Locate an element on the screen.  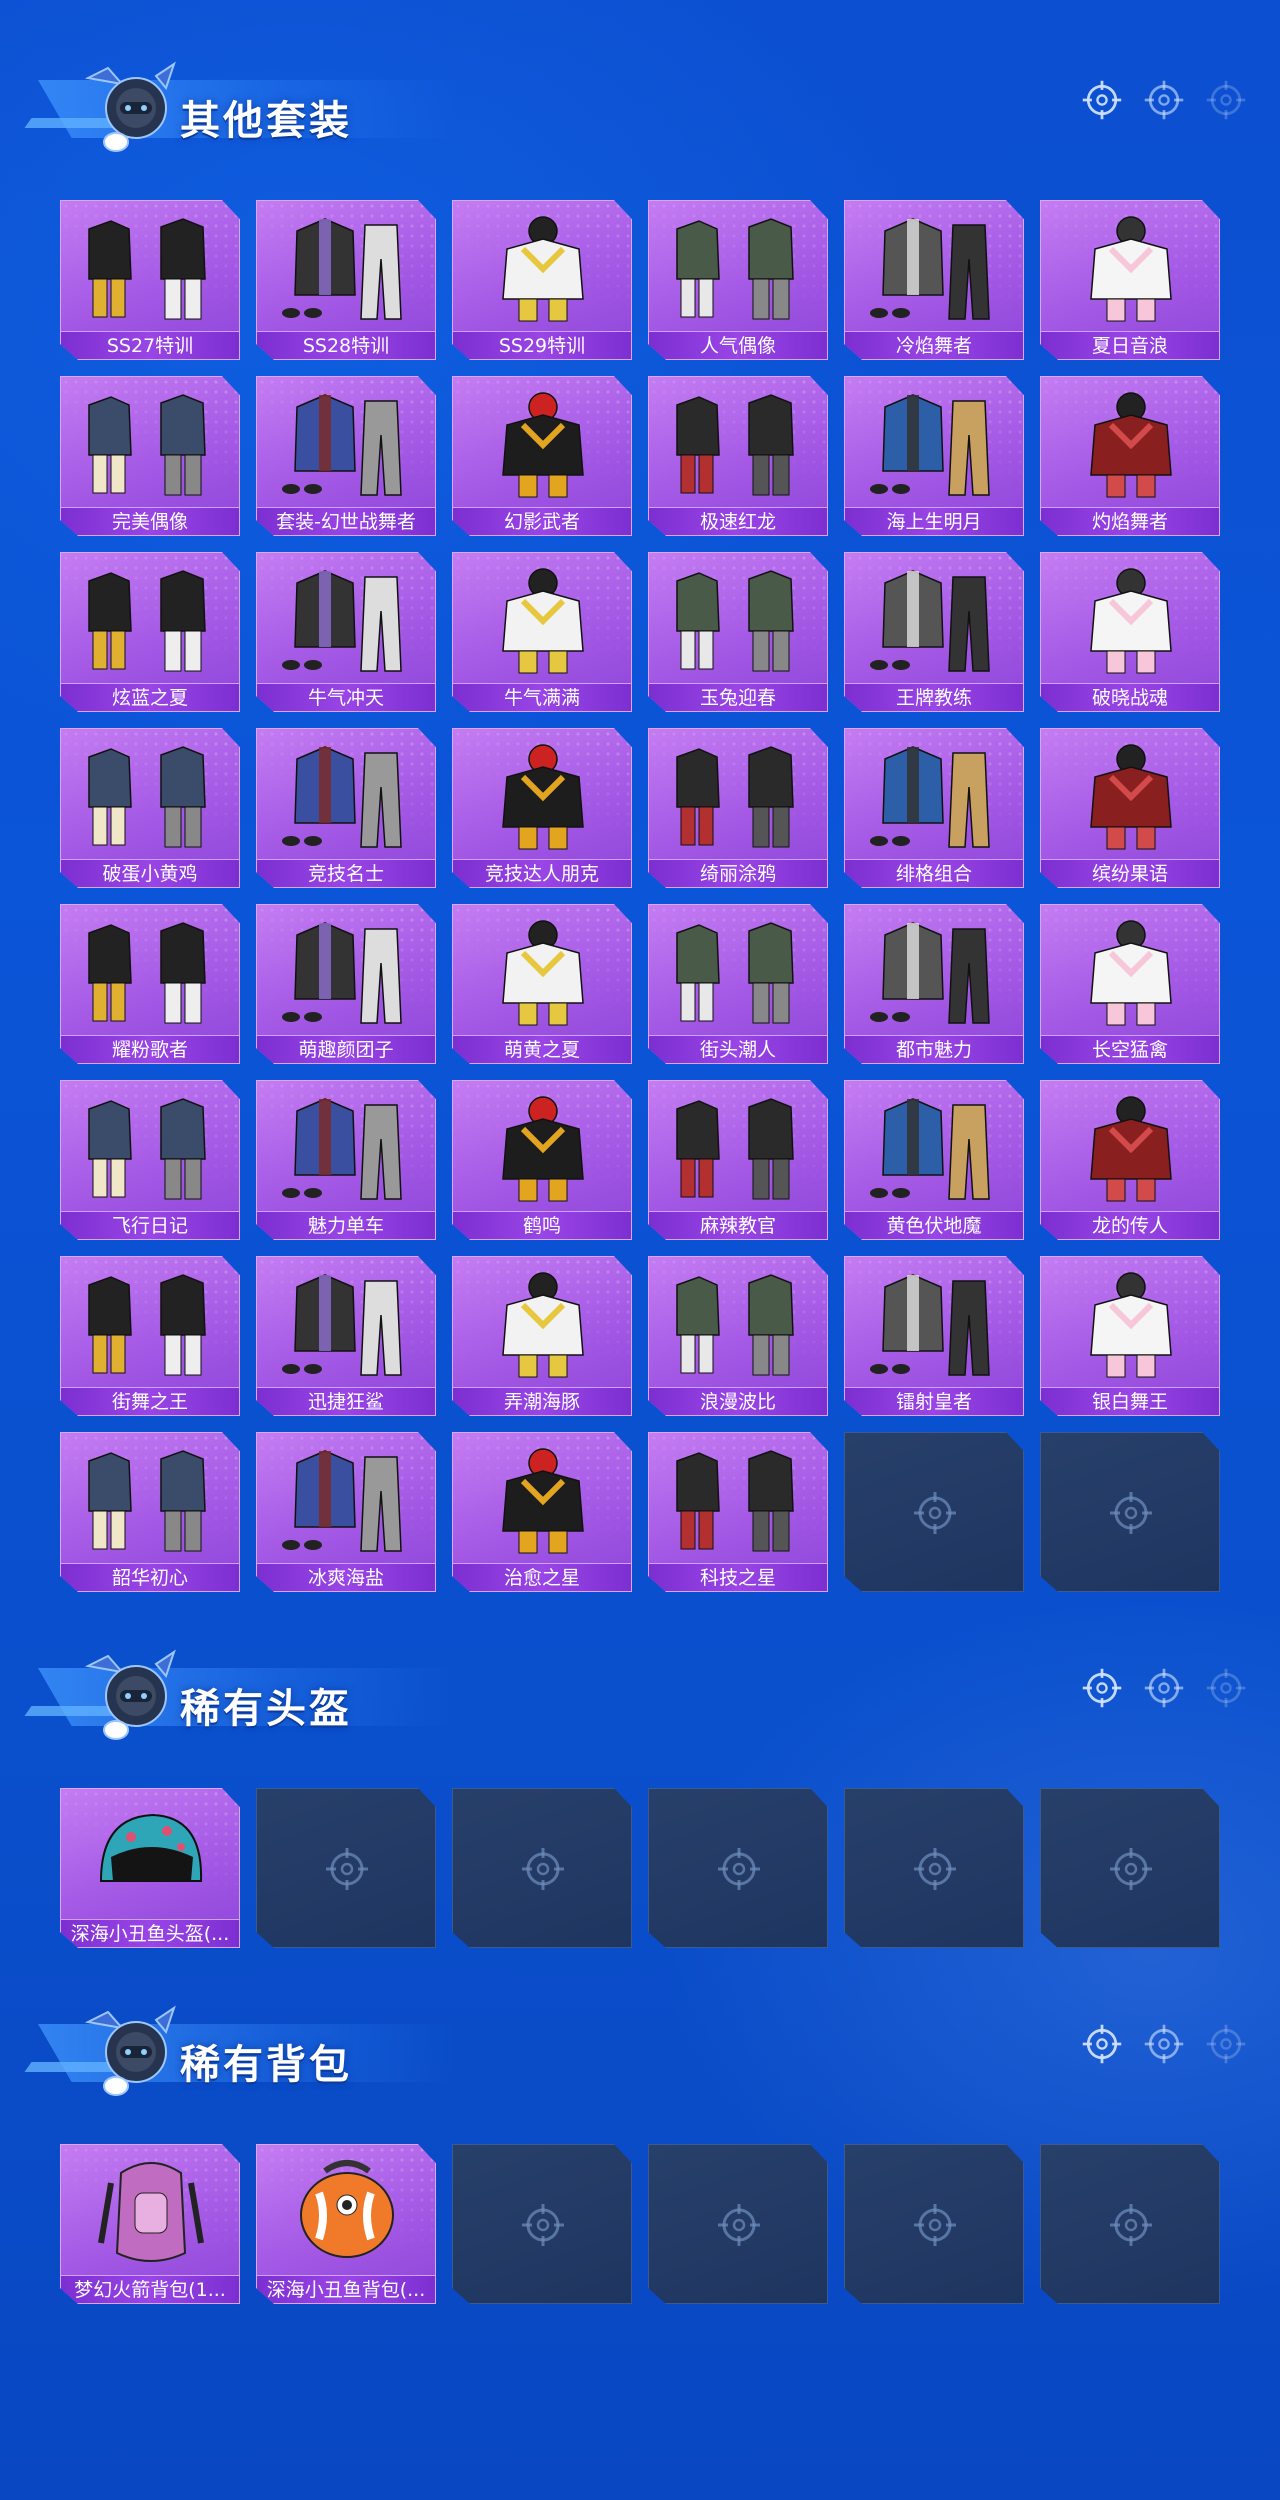
item-card: 玉兔迎春 is located at coordinates (738, 632).